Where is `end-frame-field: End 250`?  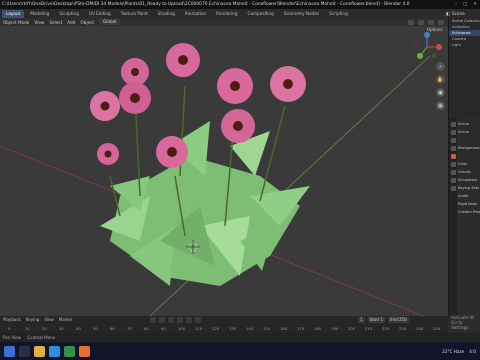
end-frame-field: End 250 is located at coordinates (398, 320).